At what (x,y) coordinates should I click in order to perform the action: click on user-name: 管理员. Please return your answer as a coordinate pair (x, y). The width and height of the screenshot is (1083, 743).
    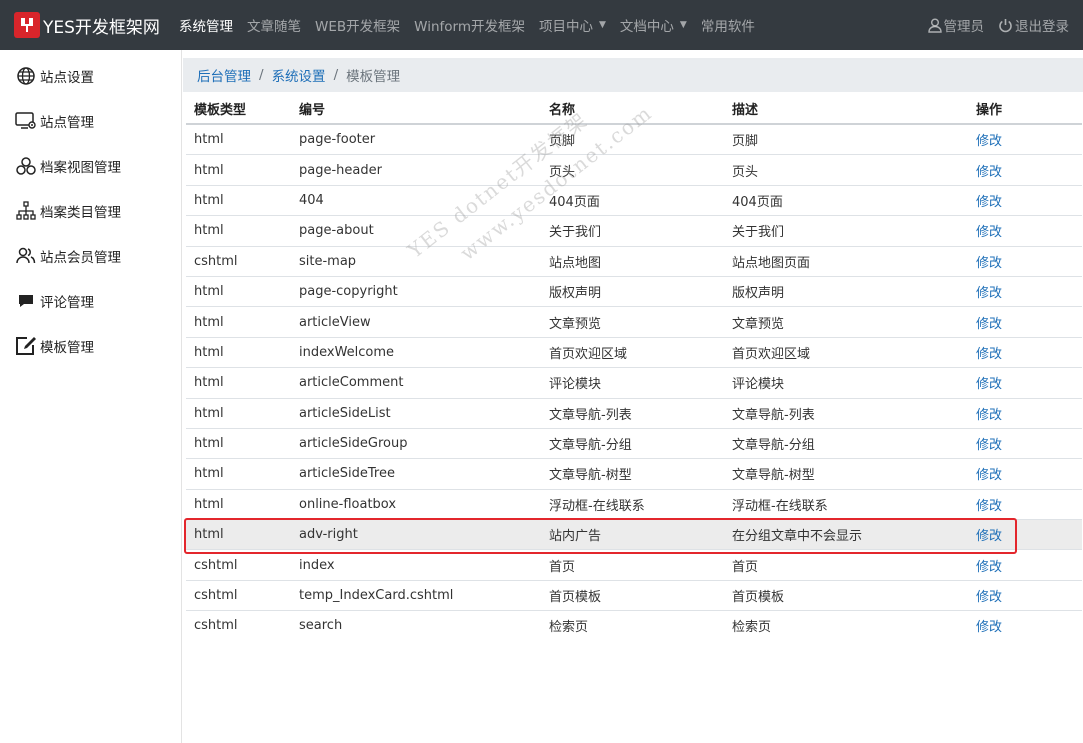
    Looking at the image, I should click on (964, 27).